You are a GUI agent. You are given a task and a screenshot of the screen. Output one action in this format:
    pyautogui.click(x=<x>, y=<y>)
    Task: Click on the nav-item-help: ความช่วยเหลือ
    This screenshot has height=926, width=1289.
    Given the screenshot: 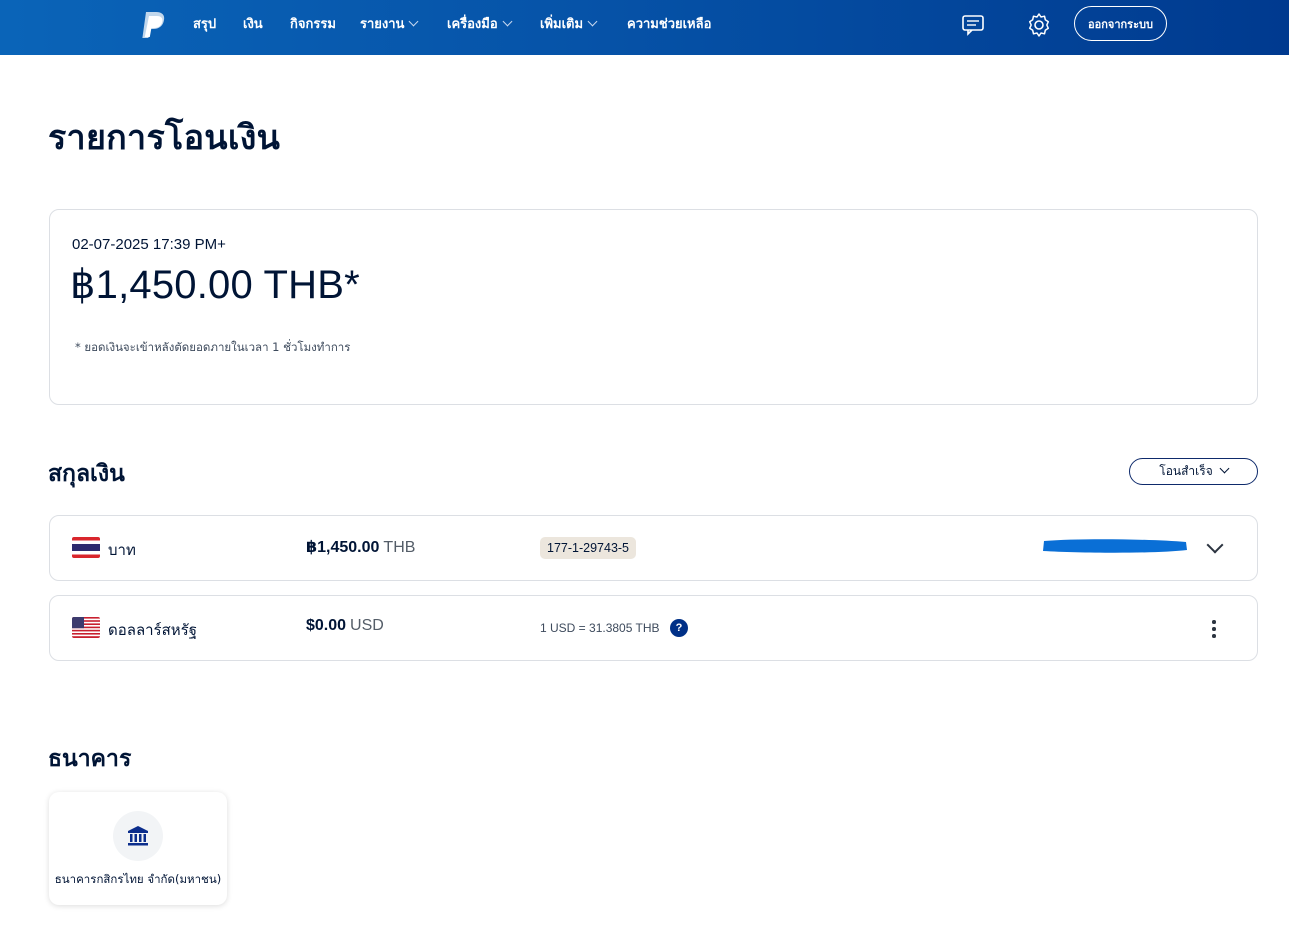 What is the action you would take?
    pyautogui.click(x=669, y=25)
    